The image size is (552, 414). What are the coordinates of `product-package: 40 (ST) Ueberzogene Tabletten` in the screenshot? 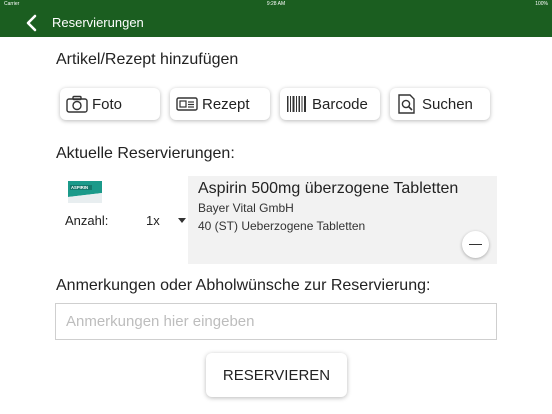 It's located at (282, 226).